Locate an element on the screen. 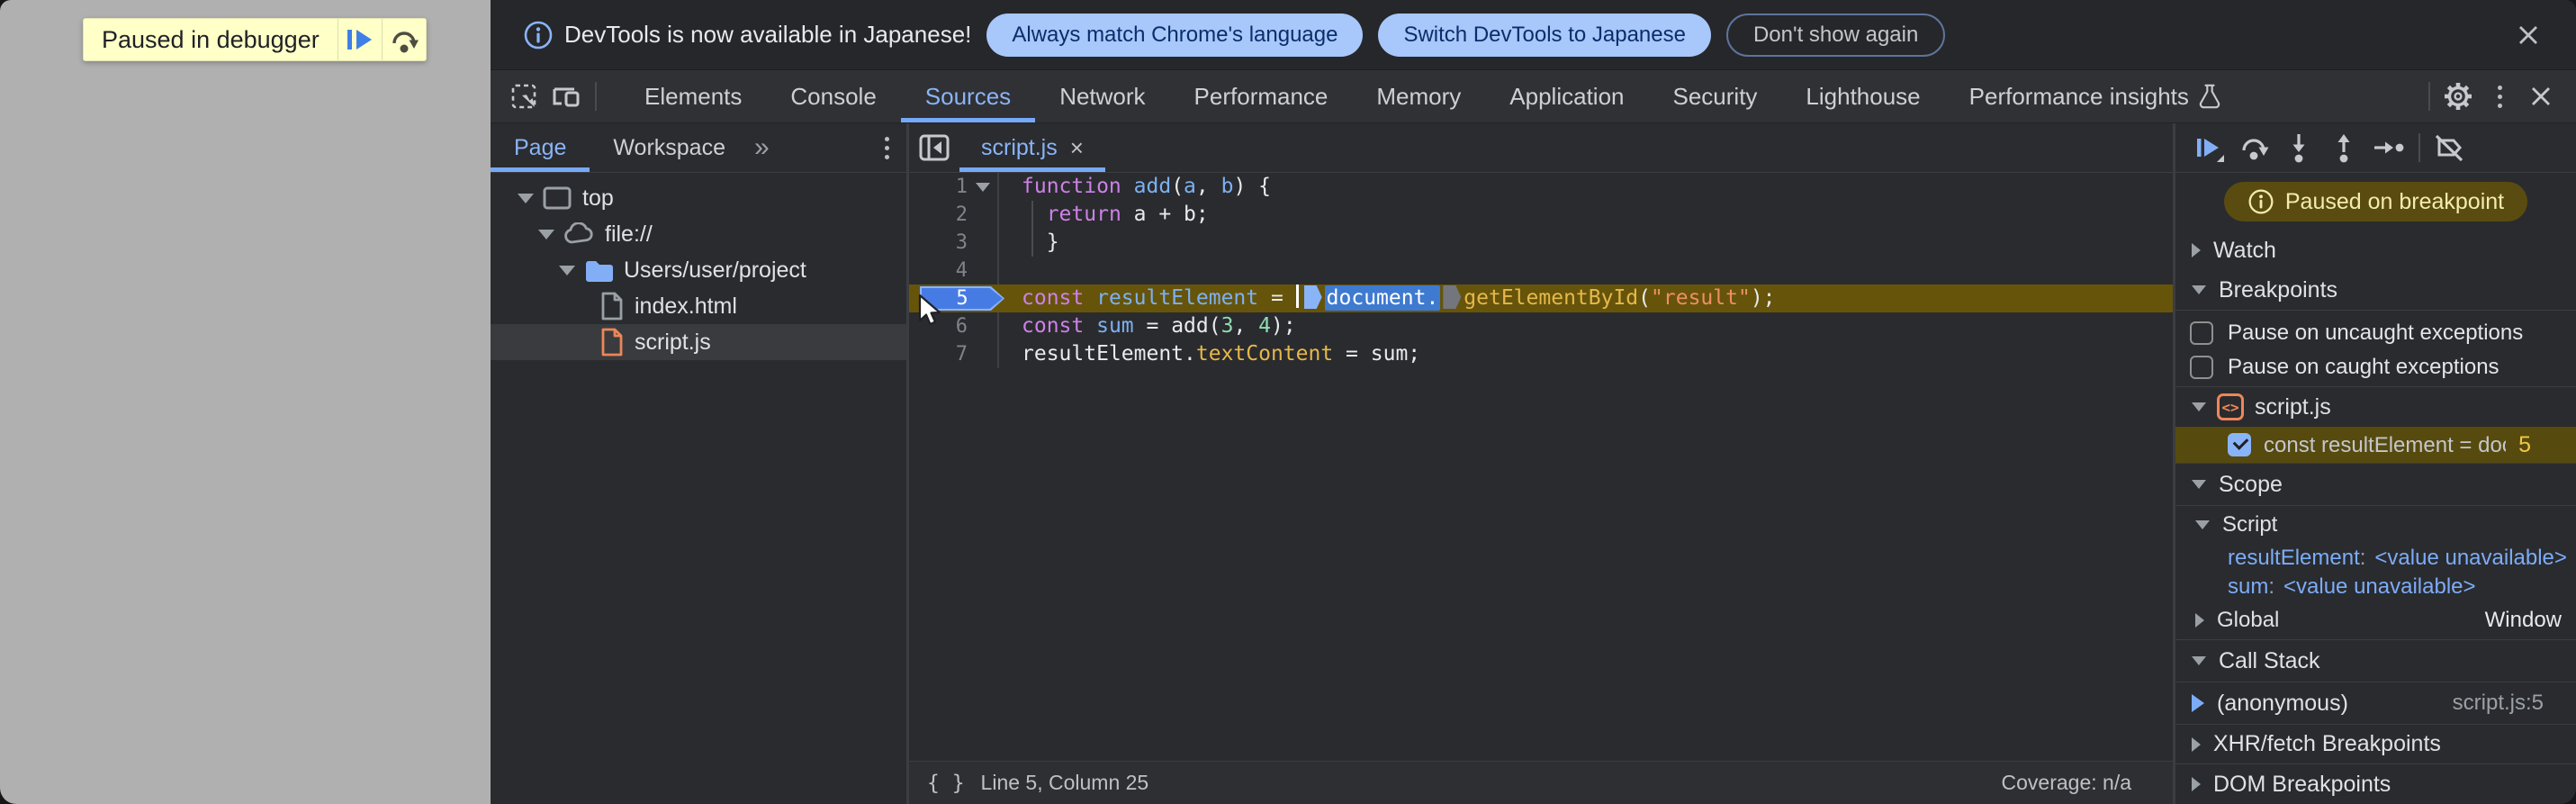 The height and width of the screenshot is (804, 2576). global-scope-value: Window is located at coordinates (2523, 620).